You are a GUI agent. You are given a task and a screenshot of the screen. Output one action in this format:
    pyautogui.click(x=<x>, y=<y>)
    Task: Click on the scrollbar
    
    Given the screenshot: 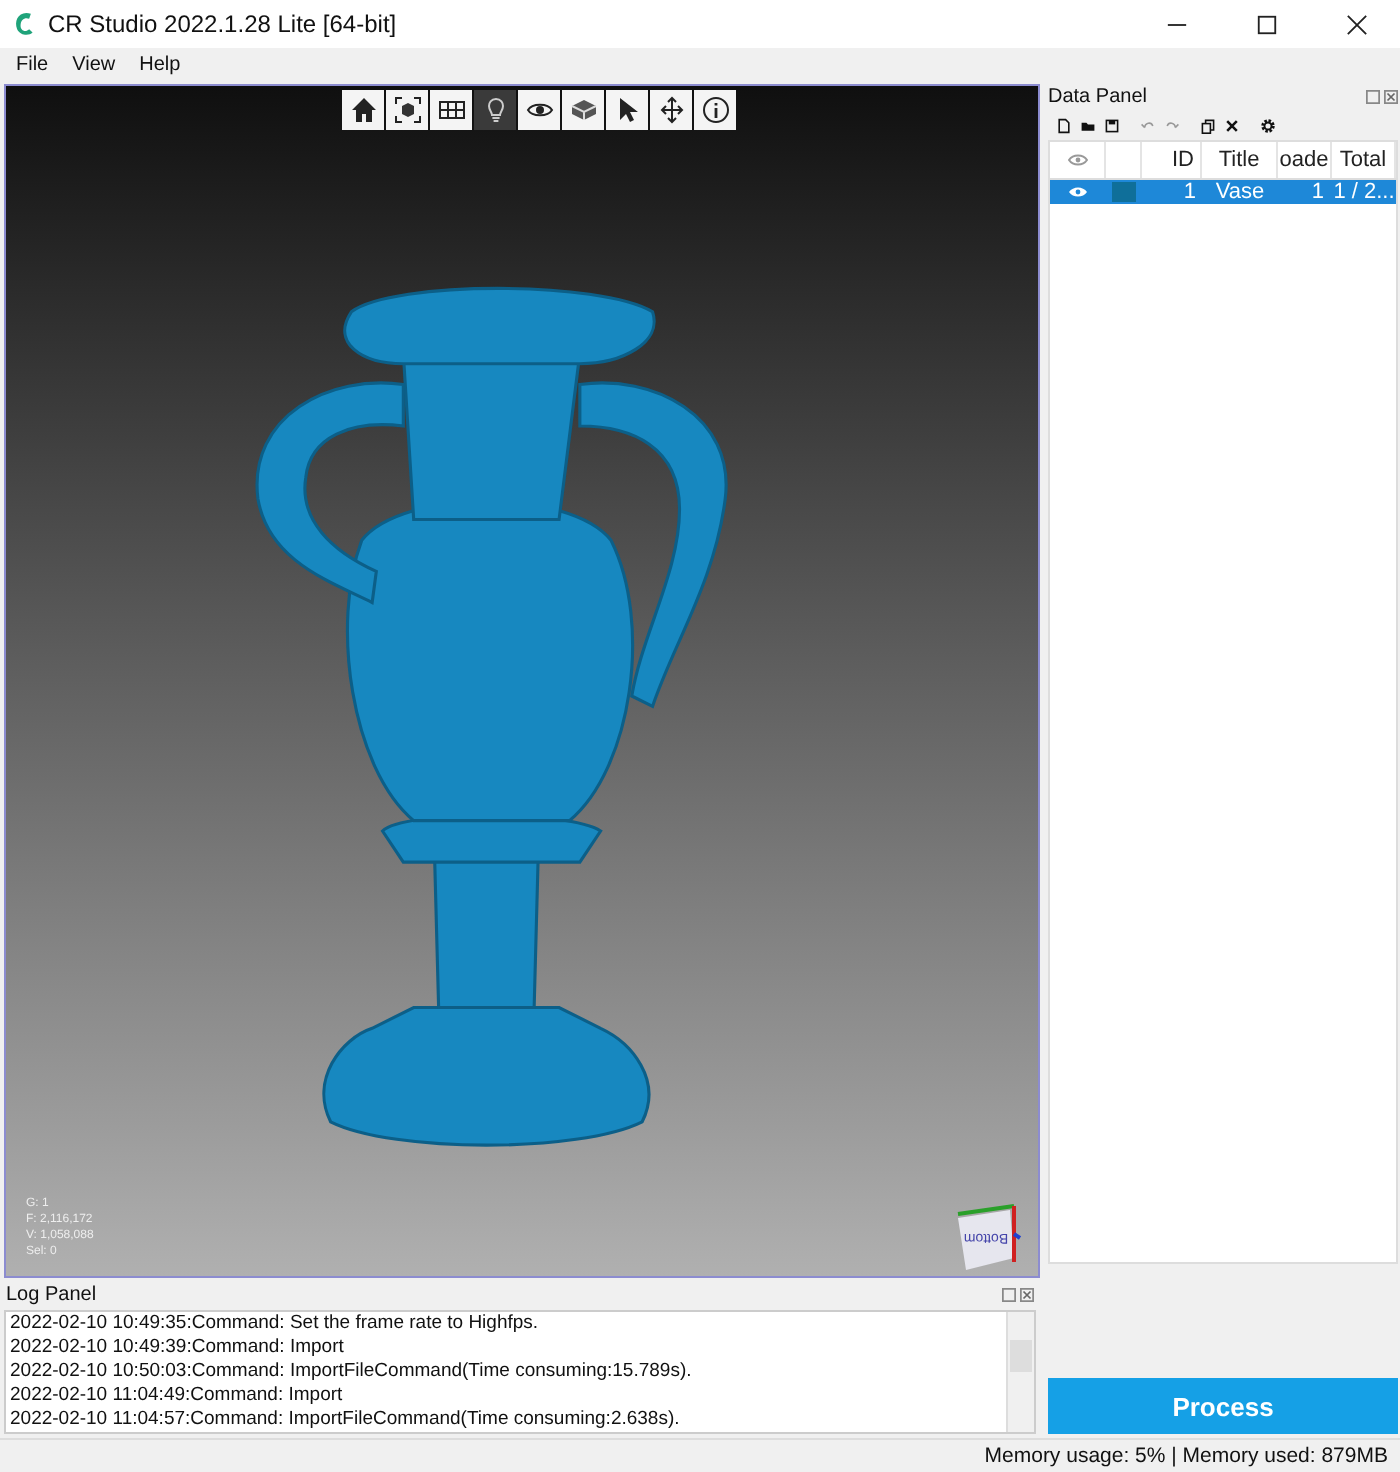 What is the action you would take?
    pyautogui.click(x=1020, y=1372)
    